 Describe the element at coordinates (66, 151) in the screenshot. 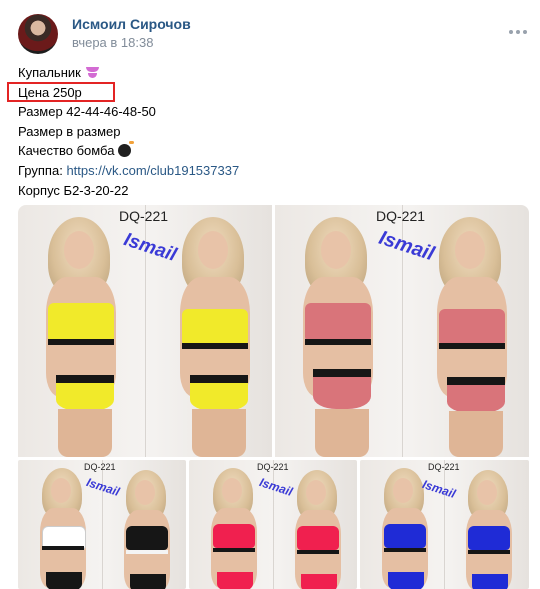

I see `quality-text: Качество бомба` at that location.